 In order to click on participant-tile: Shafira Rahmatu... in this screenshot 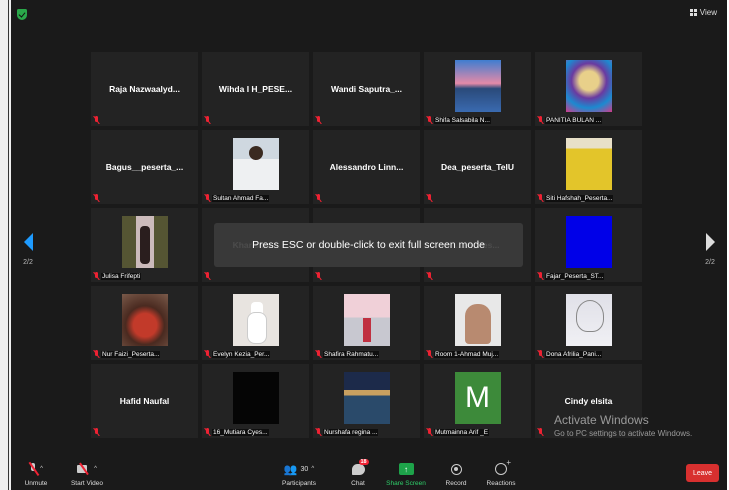, I will do `click(366, 323)`.